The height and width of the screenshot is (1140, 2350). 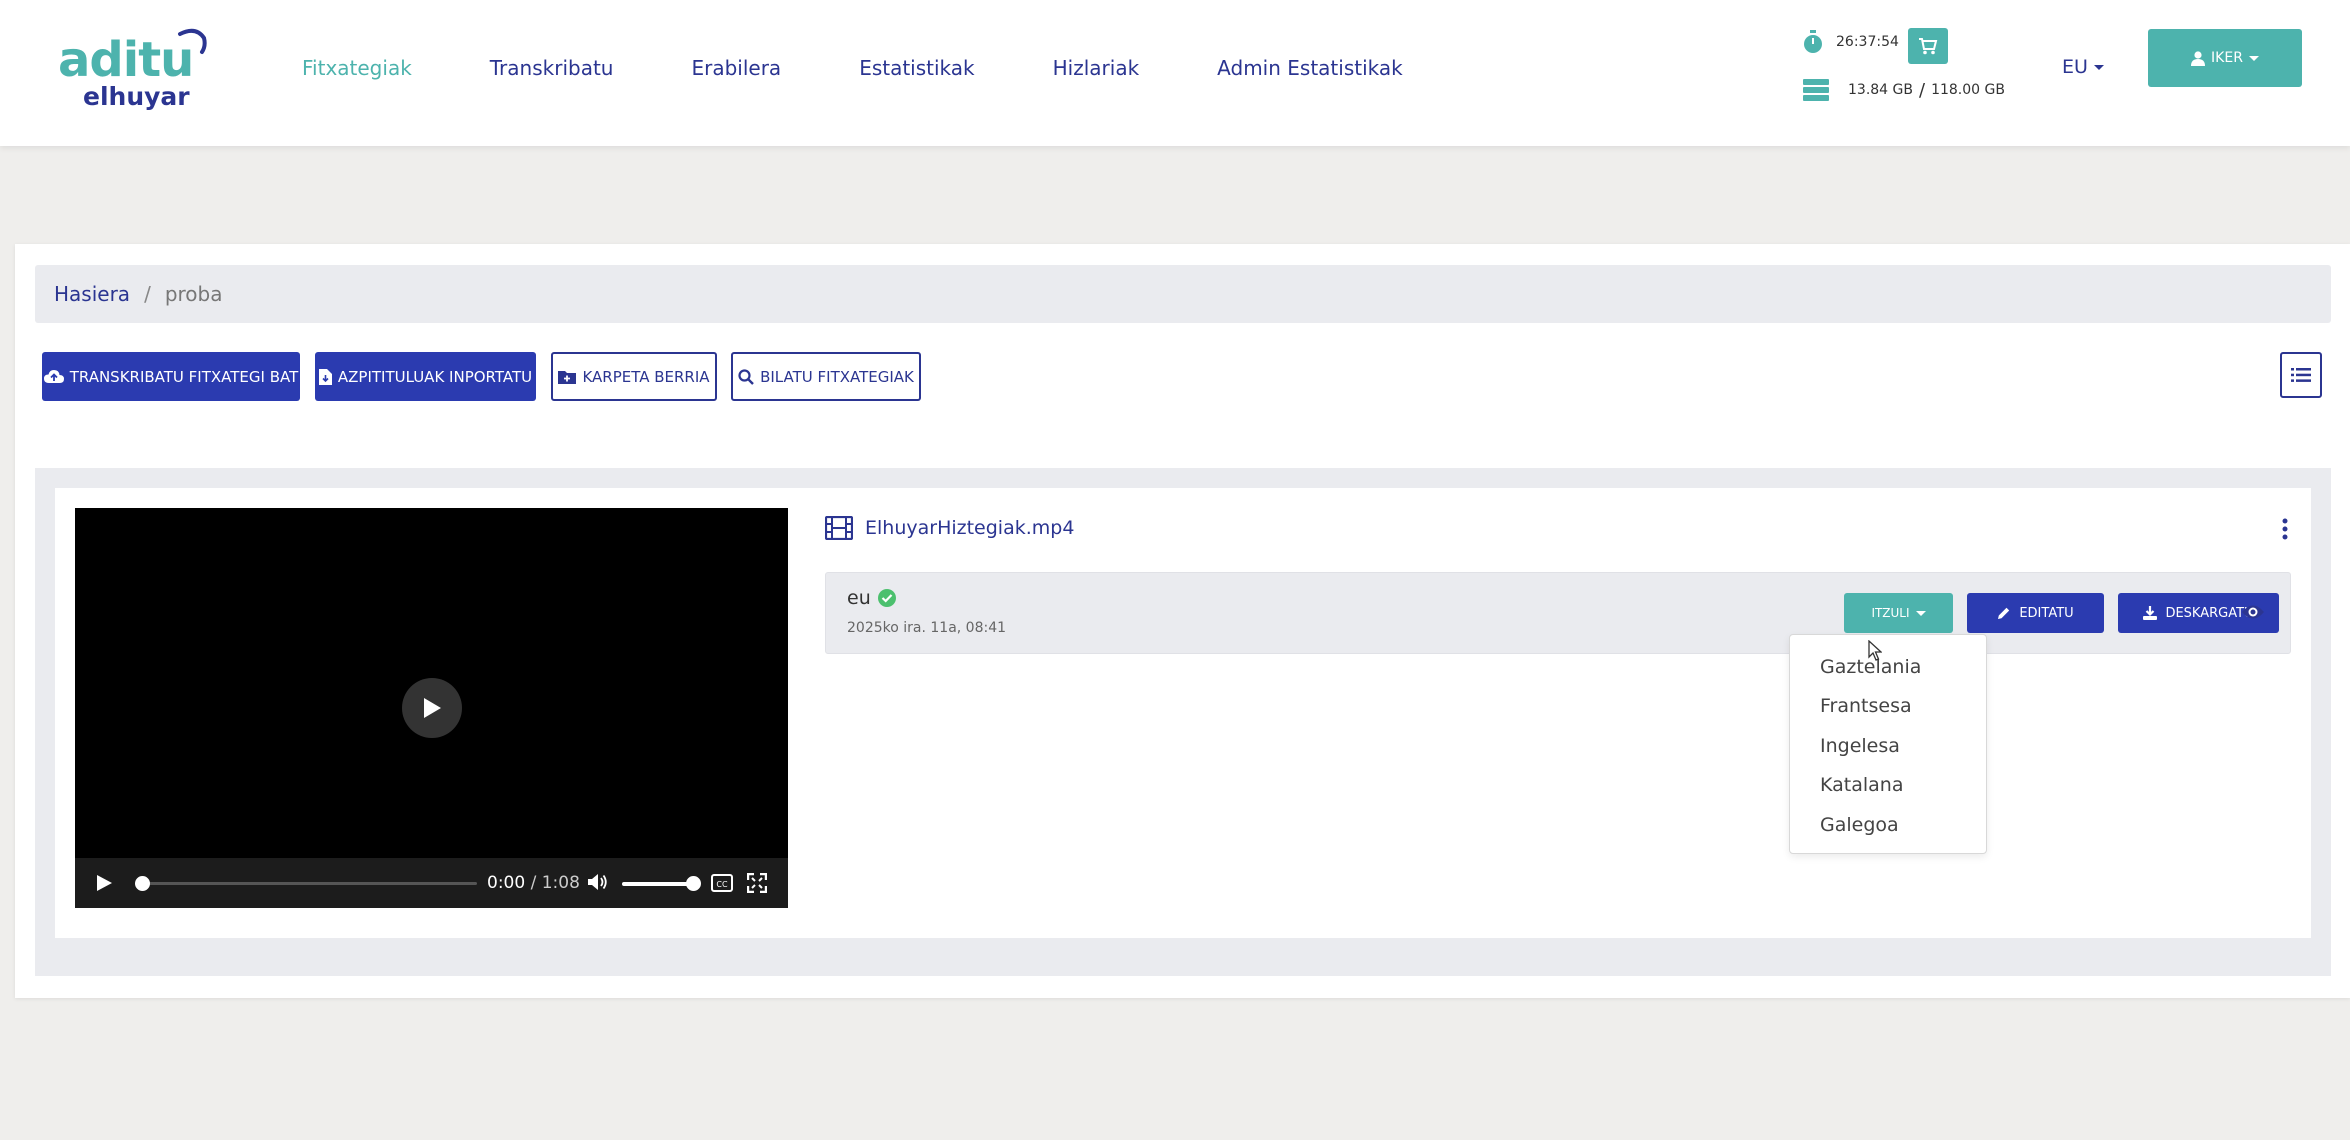 I want to click on user-icon, so click(x=2198, y=58).